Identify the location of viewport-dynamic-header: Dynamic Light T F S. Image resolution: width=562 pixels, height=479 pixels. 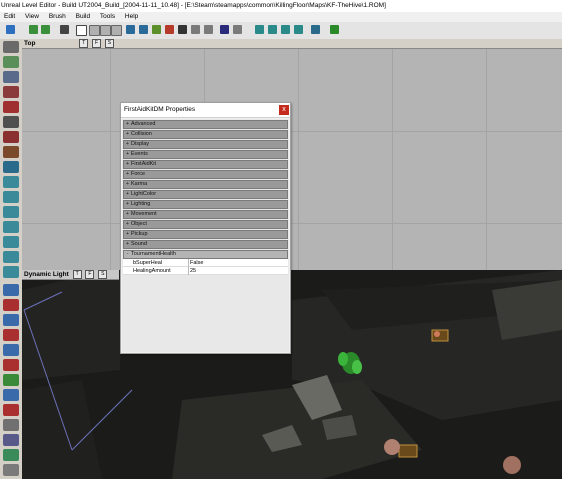
(70, 275).